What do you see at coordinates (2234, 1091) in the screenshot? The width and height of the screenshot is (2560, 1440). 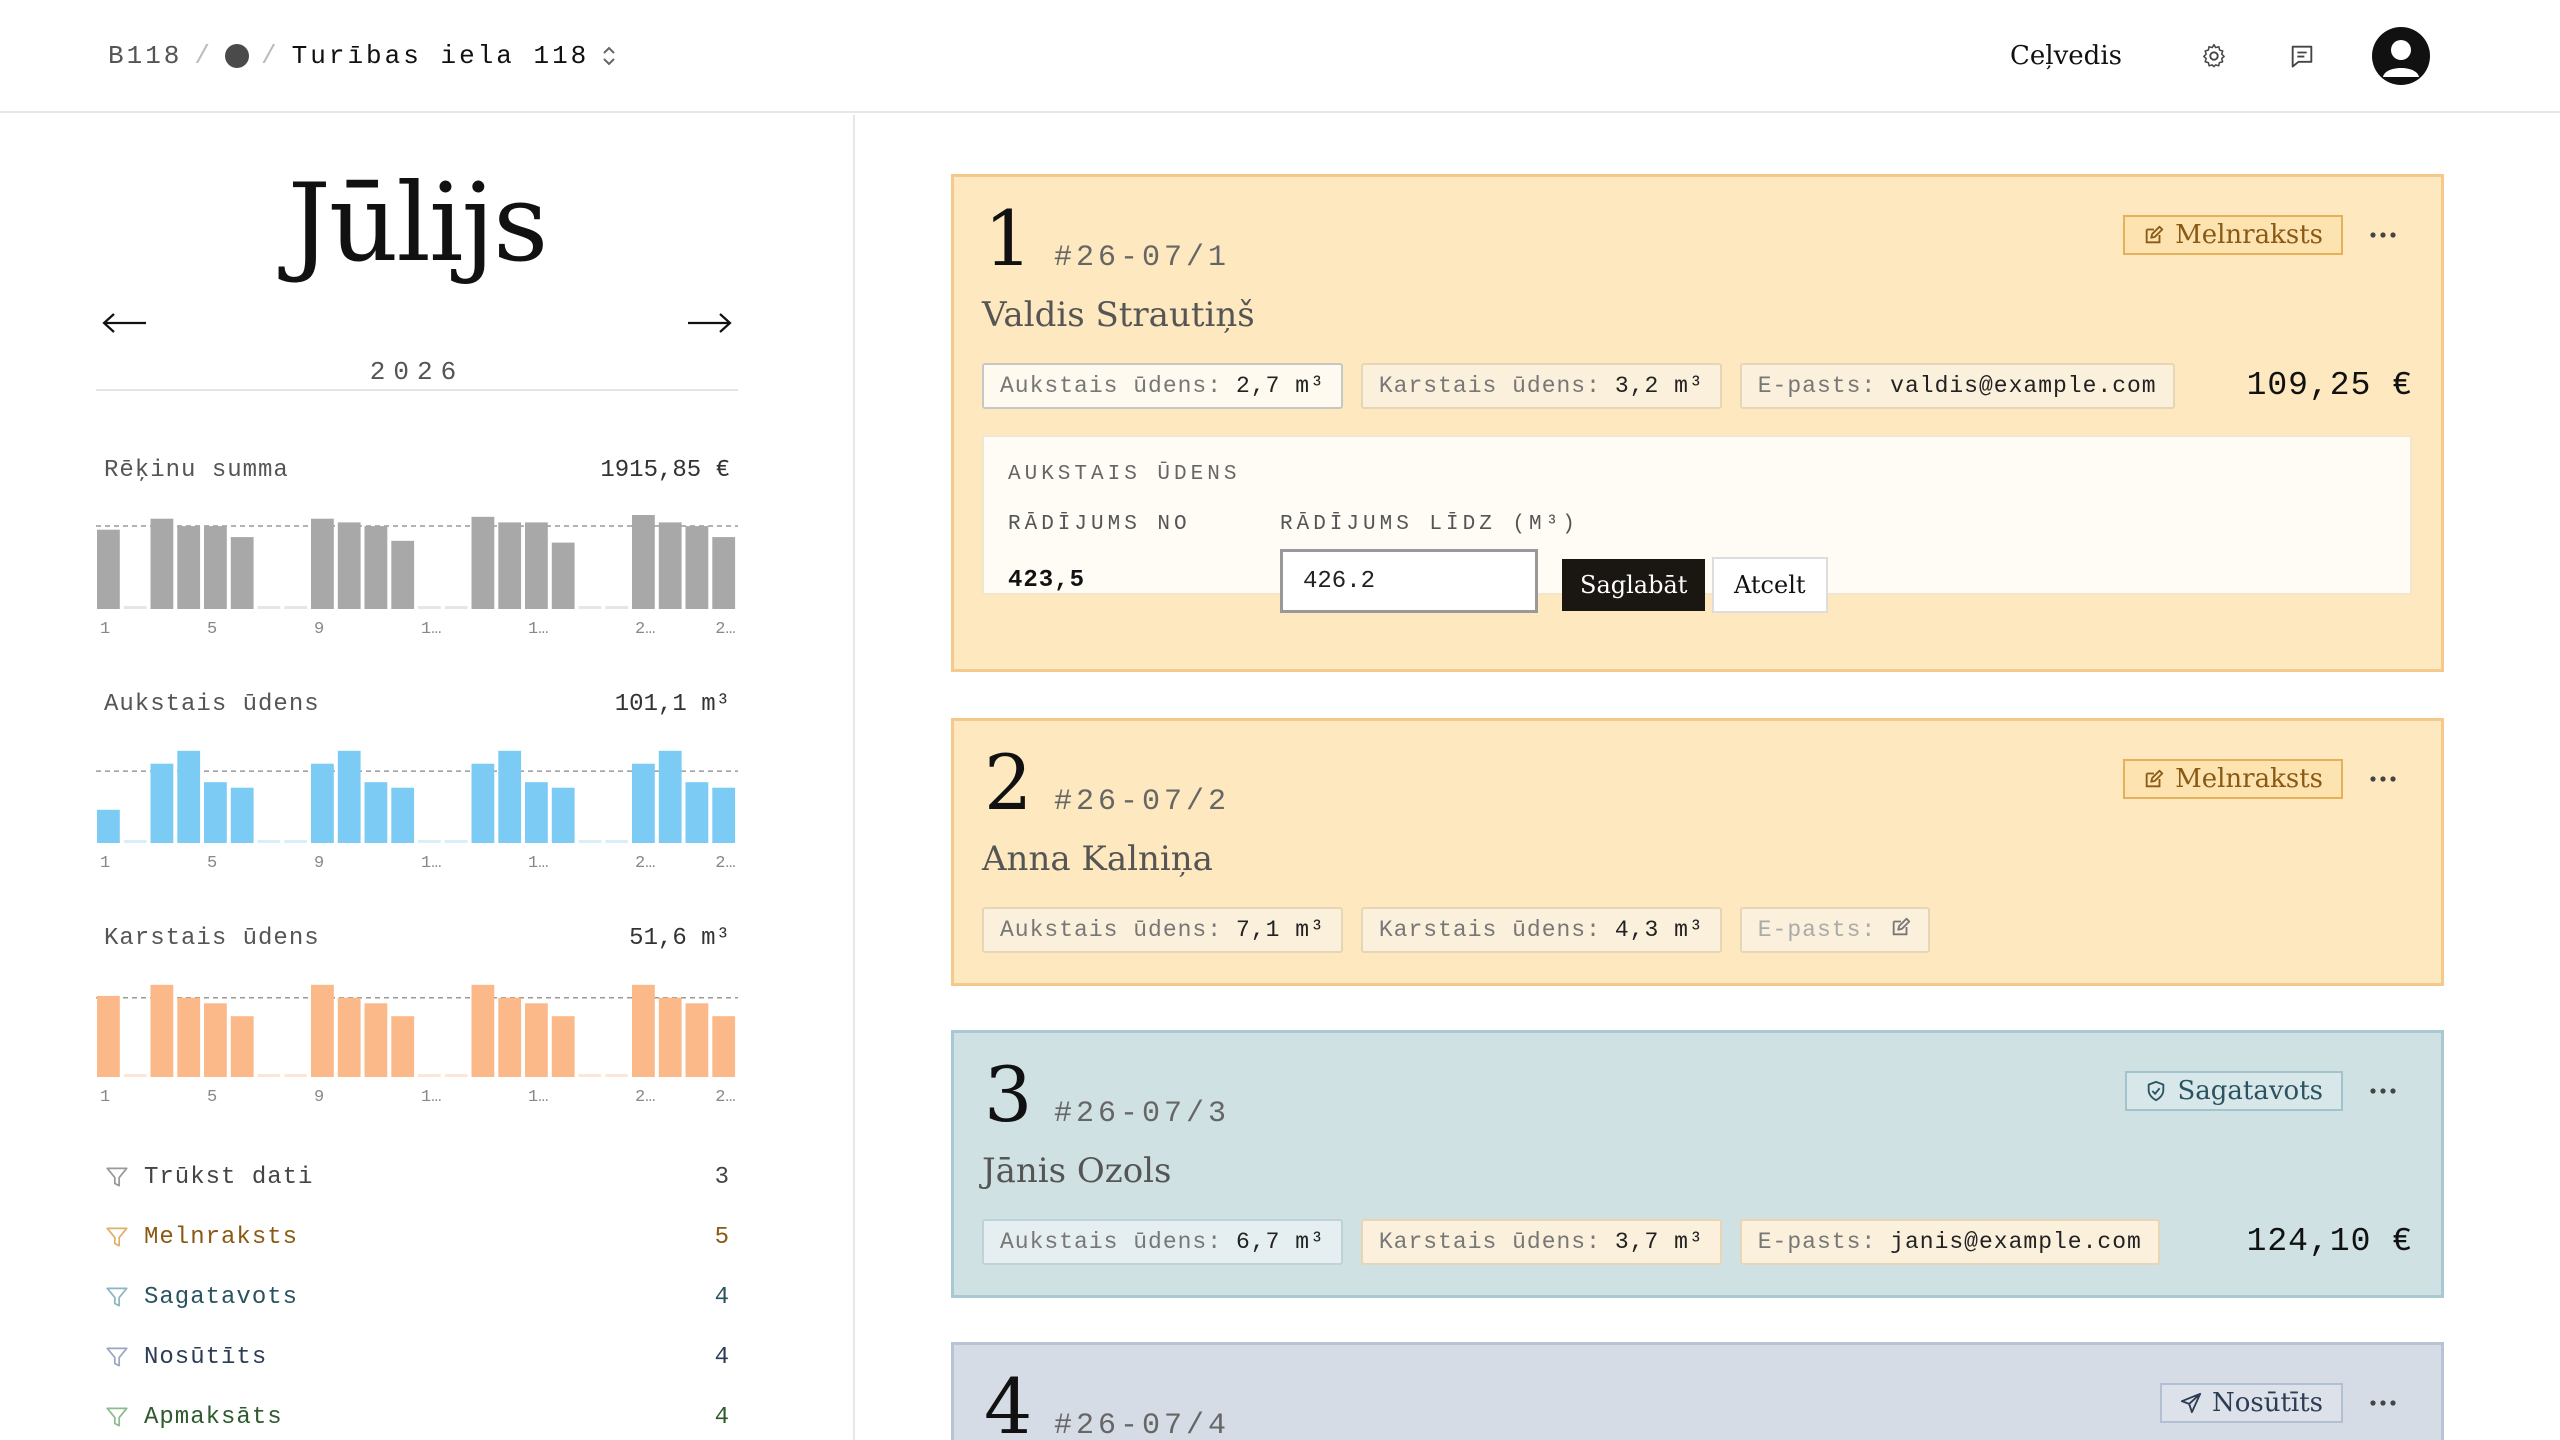 I see `status-badge-prepared: Sagatavots` at bounding box center [2234, 1091].